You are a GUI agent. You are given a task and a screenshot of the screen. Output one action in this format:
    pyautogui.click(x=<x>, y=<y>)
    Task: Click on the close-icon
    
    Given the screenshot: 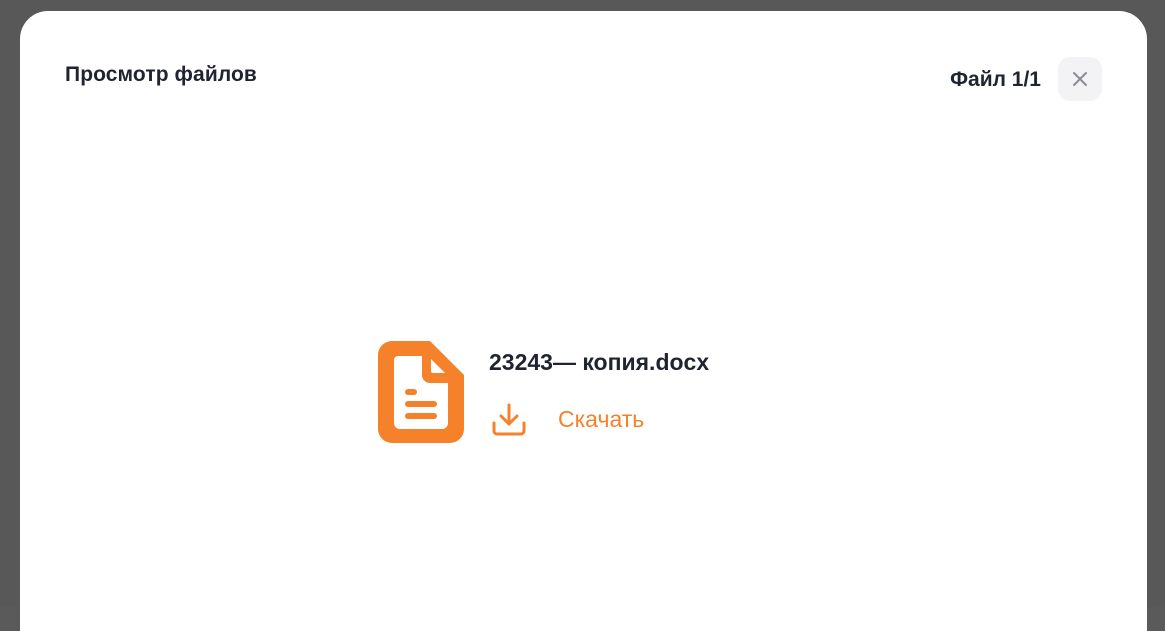 What is the action you would take?
    pyautogui.click(x=1080, y=79)
    